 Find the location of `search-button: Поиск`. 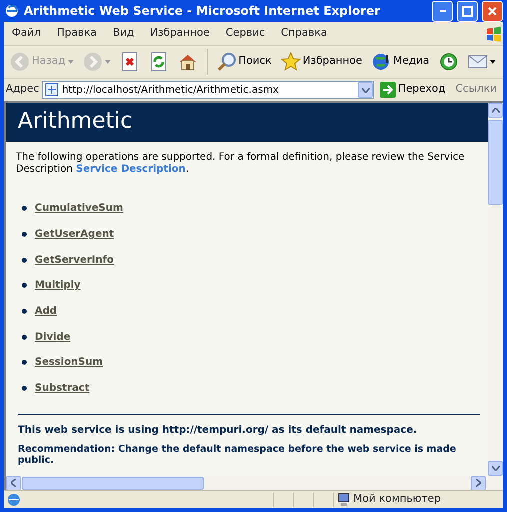

search-button: Поиск is located at coordinates (244, 62).